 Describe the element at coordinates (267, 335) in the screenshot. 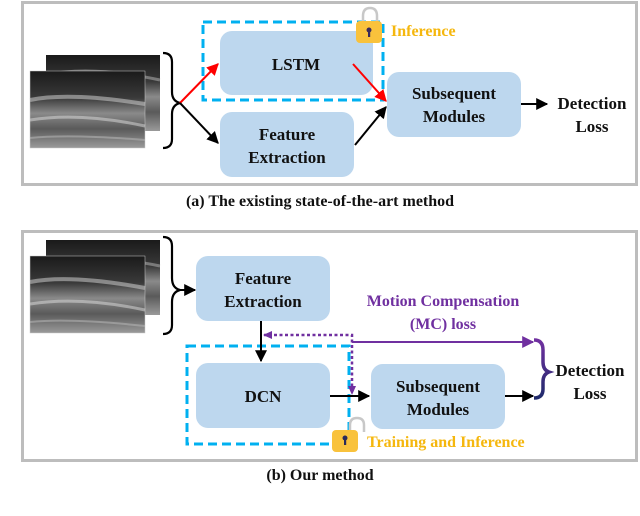

I see `mc-arrowhead-left` at that location.